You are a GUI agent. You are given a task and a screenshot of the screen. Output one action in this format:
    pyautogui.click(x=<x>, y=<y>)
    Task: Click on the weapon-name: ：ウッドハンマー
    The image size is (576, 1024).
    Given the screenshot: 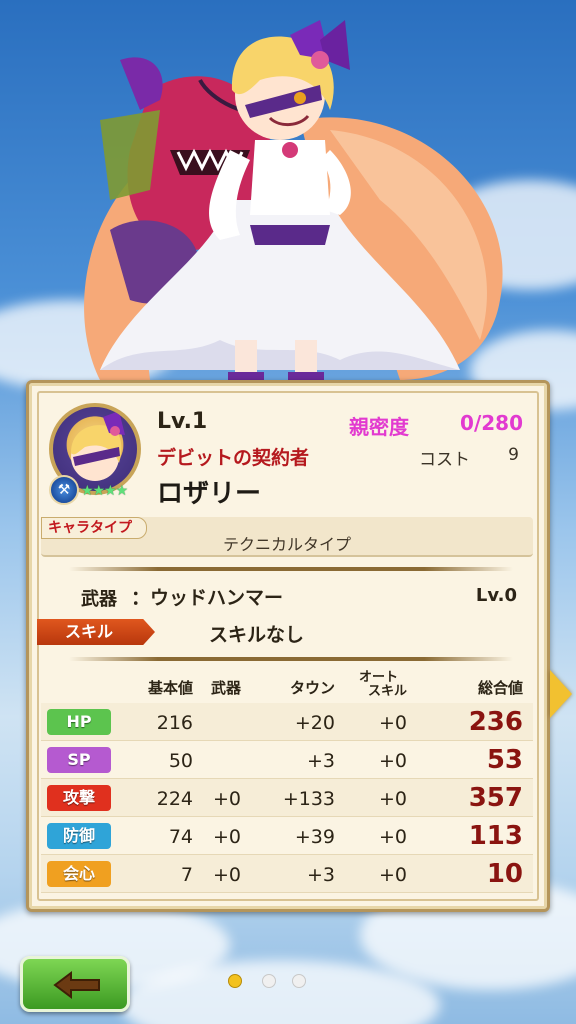 What is the action you would take?
    pyautogui.click(x=207, y=598)
    